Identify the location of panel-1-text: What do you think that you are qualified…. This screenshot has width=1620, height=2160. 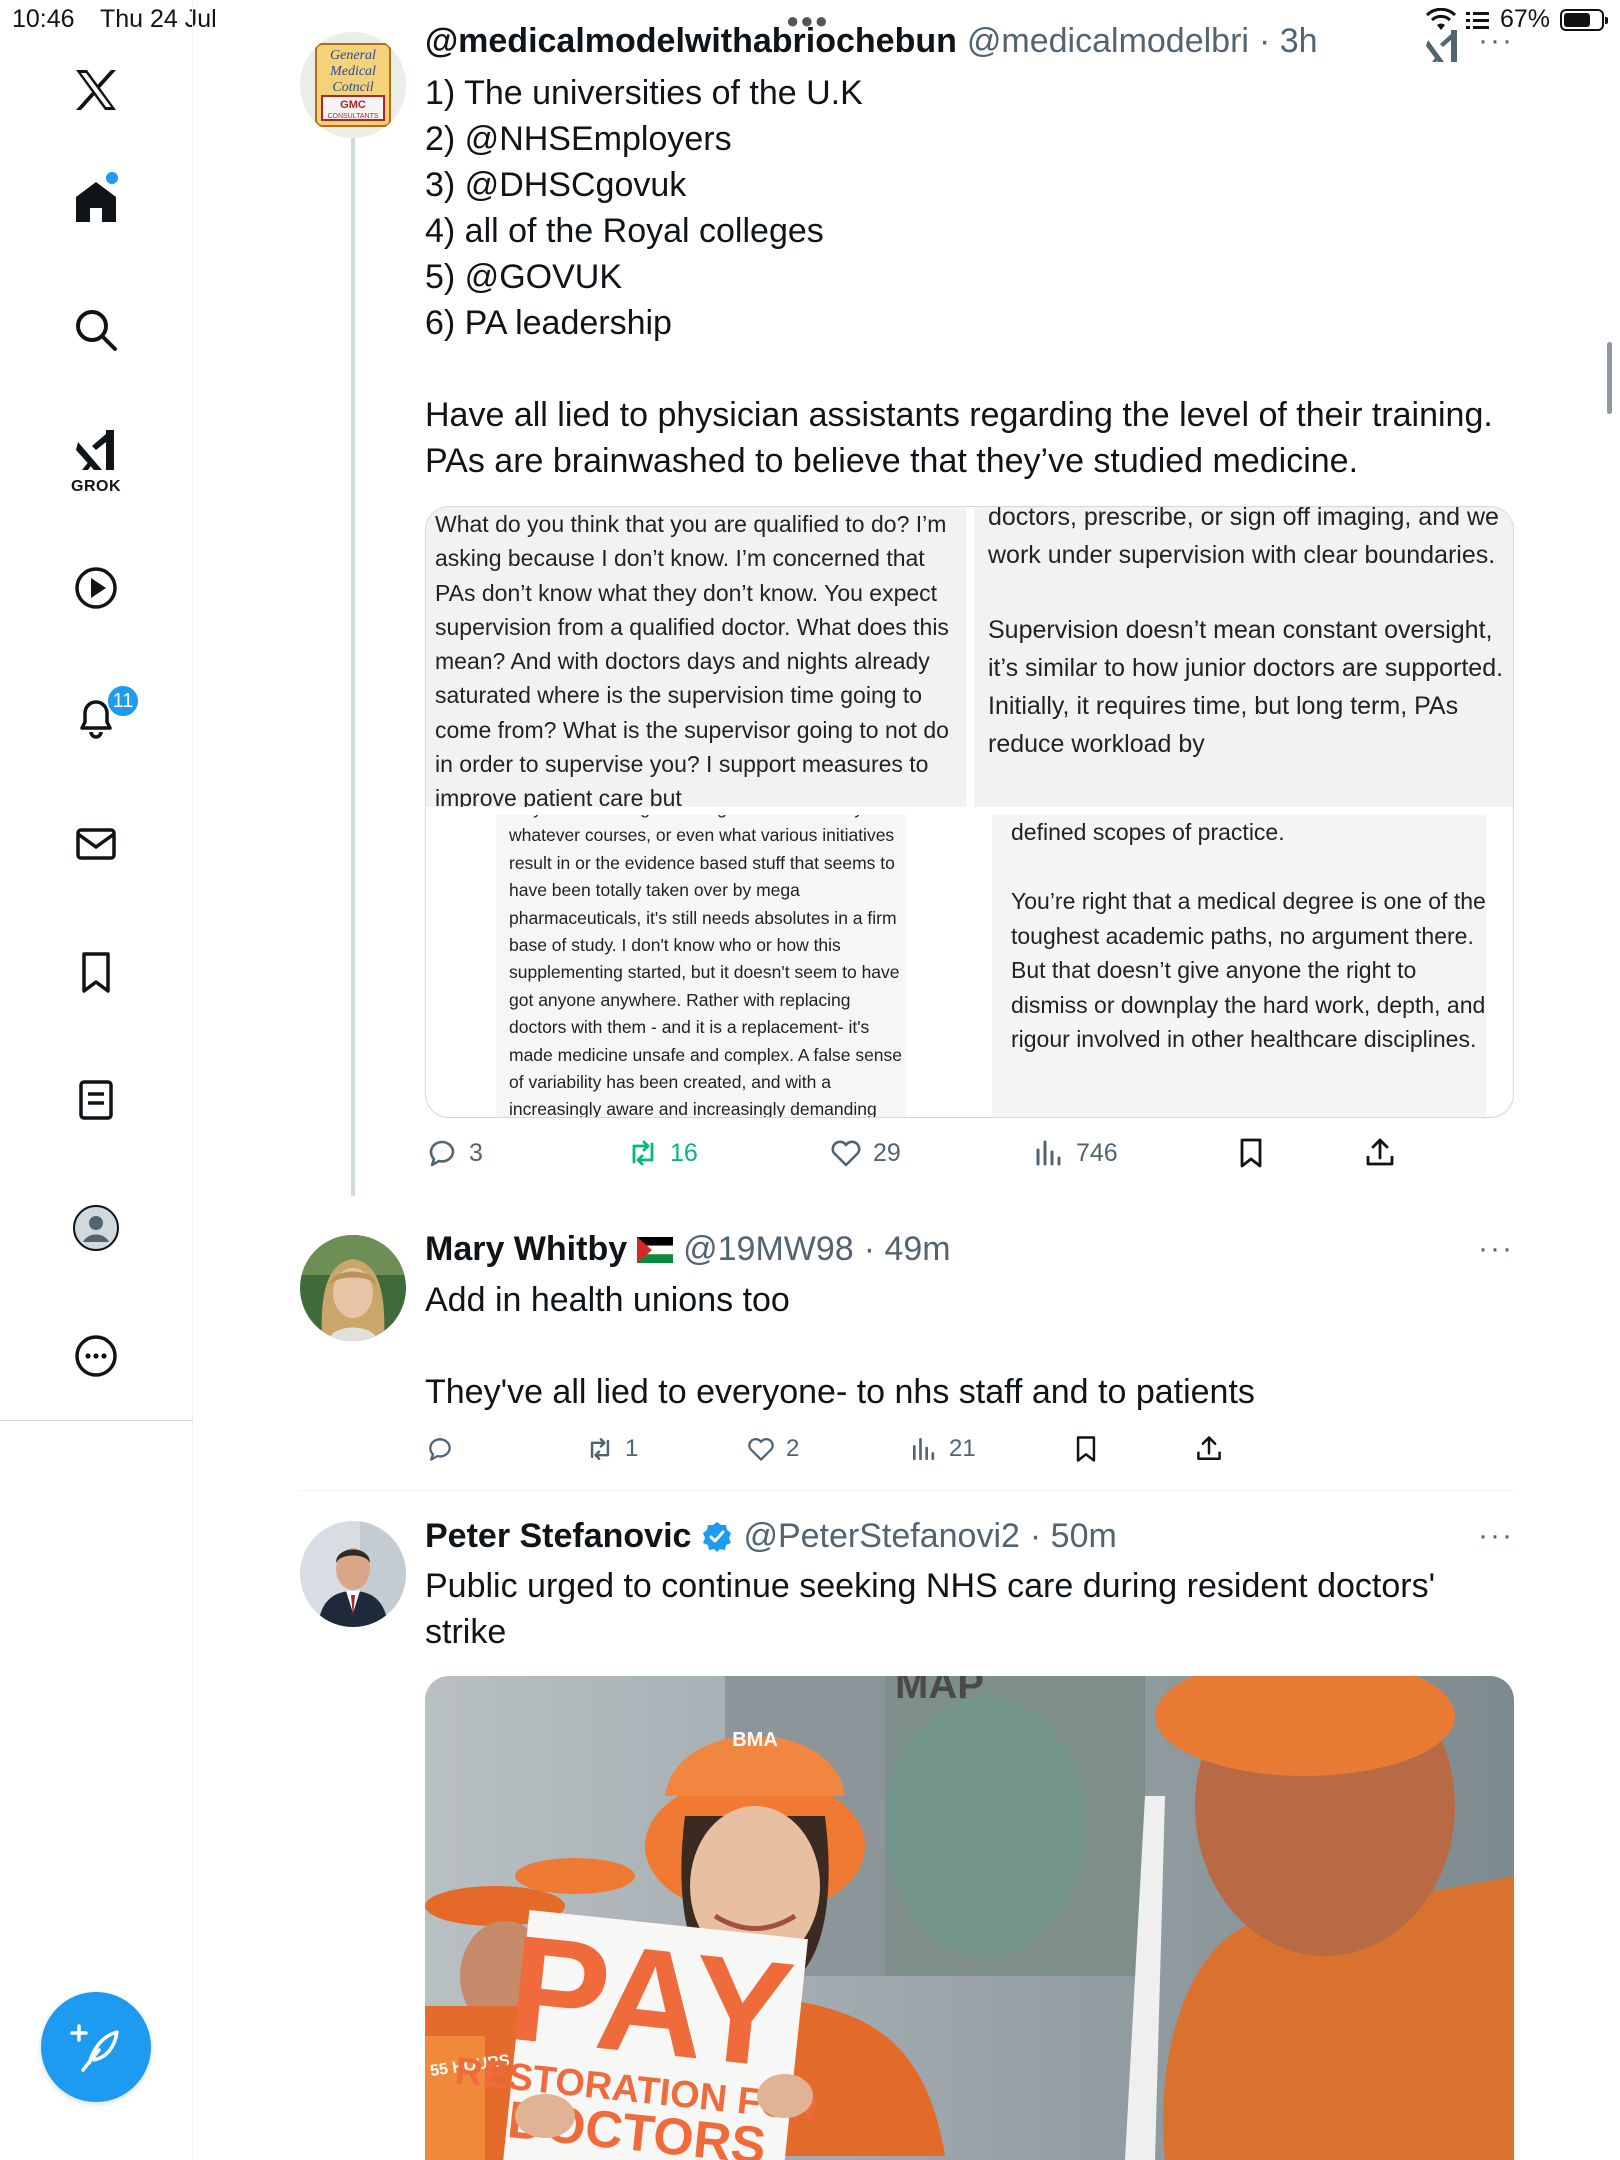
(692, 659).